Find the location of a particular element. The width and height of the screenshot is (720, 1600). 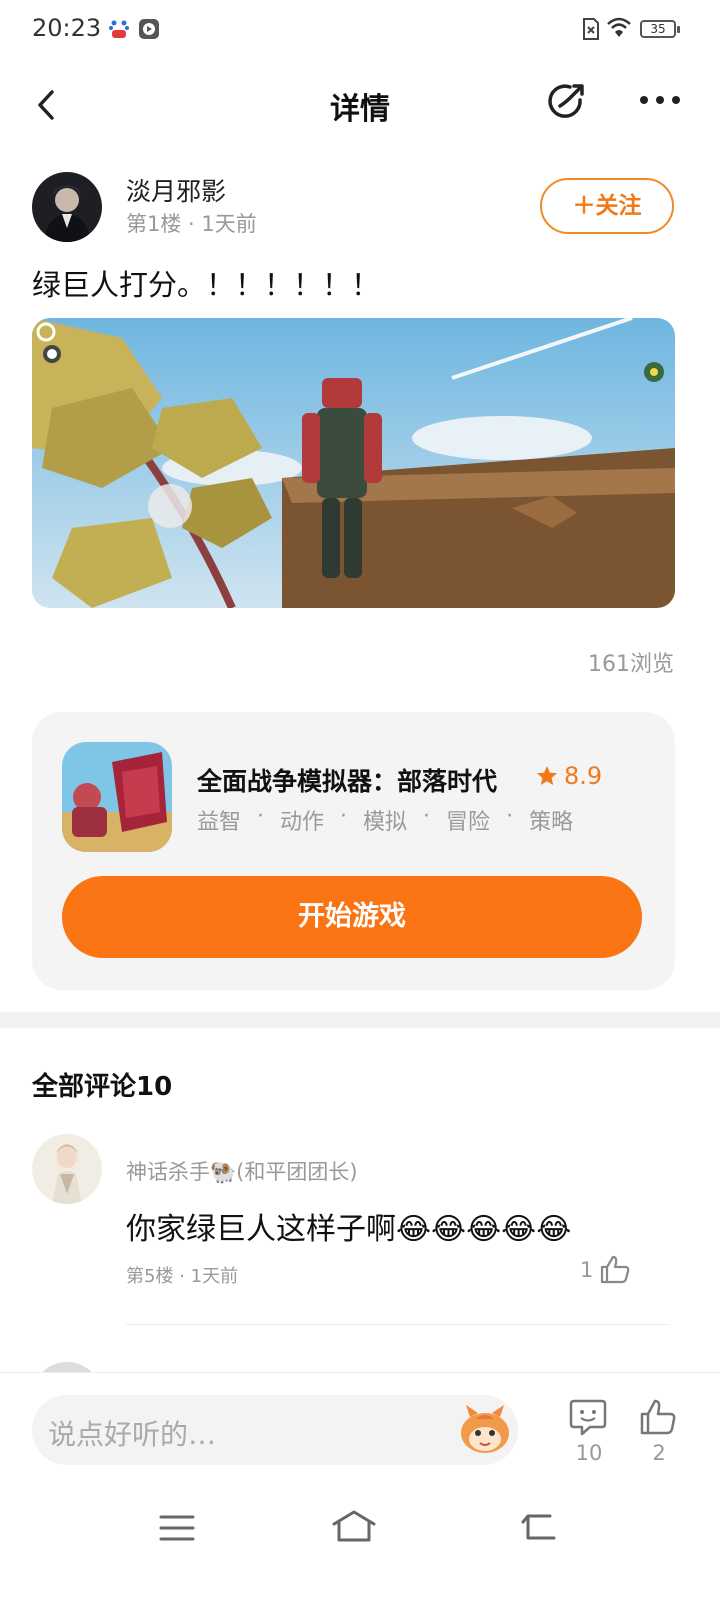

game-tag: 益智 is located at coordinates (219, 822).